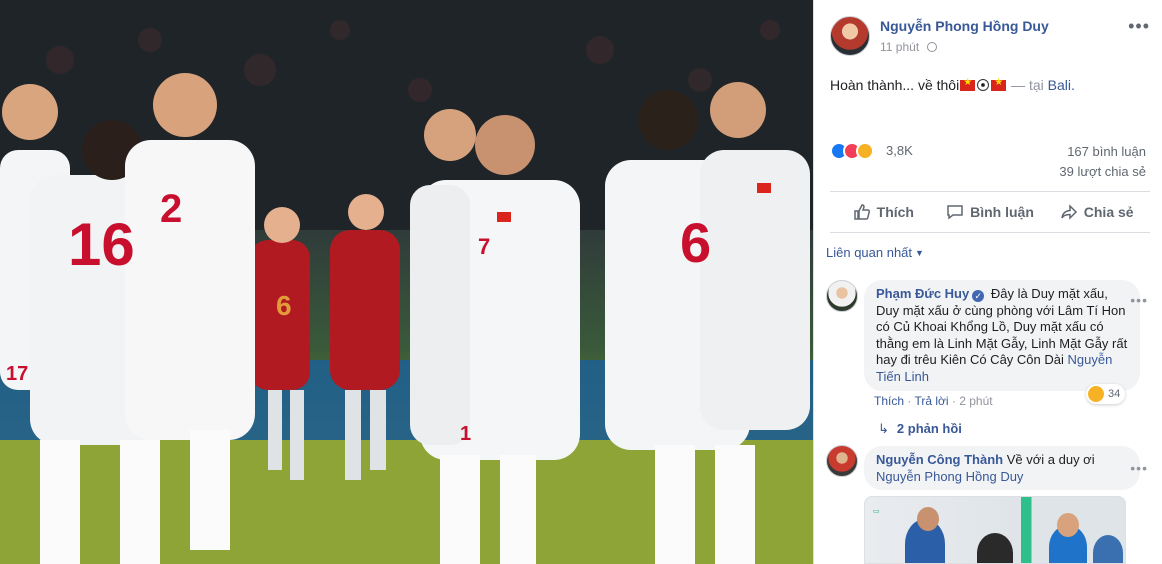 The image size is (1162, 564). What do you see at coordinates (869, 252) in the screenshot?
I see `sort-label: Liên quan nhất` at bounding box center [869, 252].